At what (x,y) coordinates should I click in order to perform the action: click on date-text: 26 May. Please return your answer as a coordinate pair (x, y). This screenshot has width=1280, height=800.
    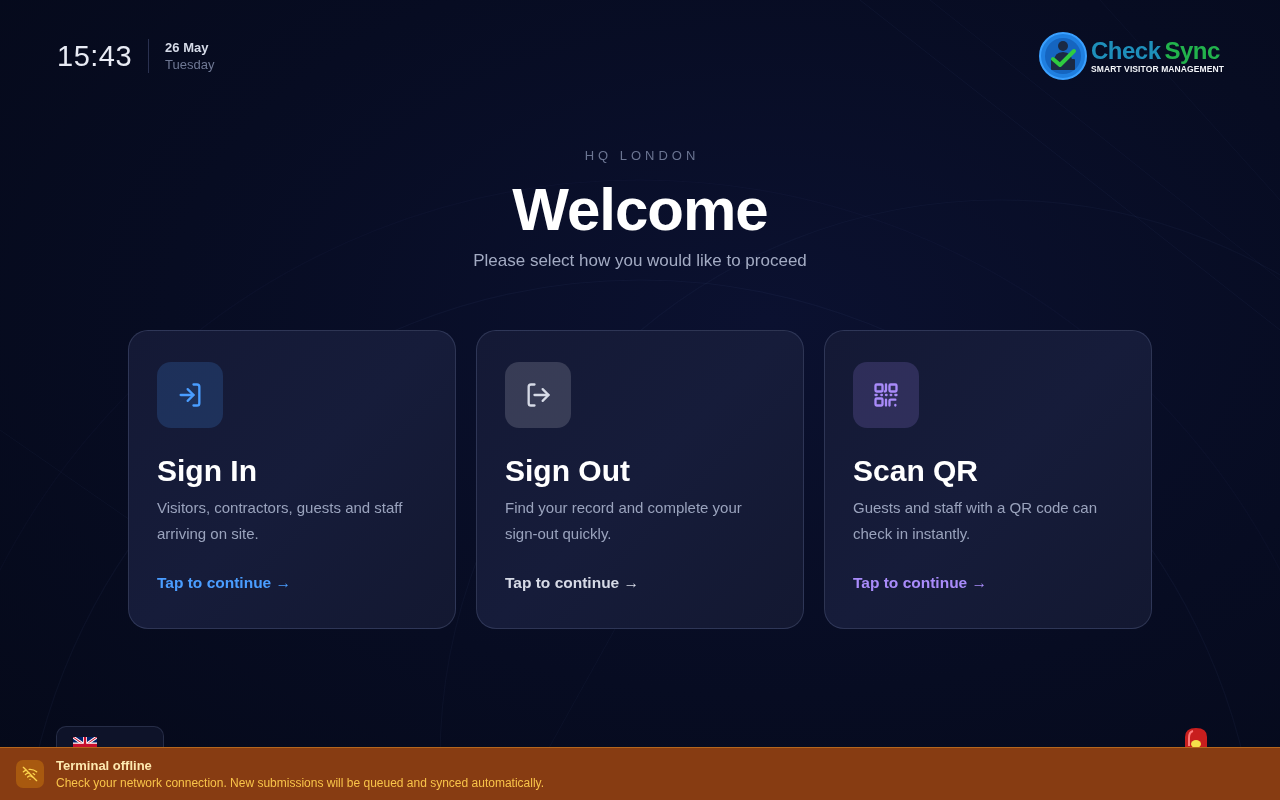
    Looking at the image, I should click on (187, 47).